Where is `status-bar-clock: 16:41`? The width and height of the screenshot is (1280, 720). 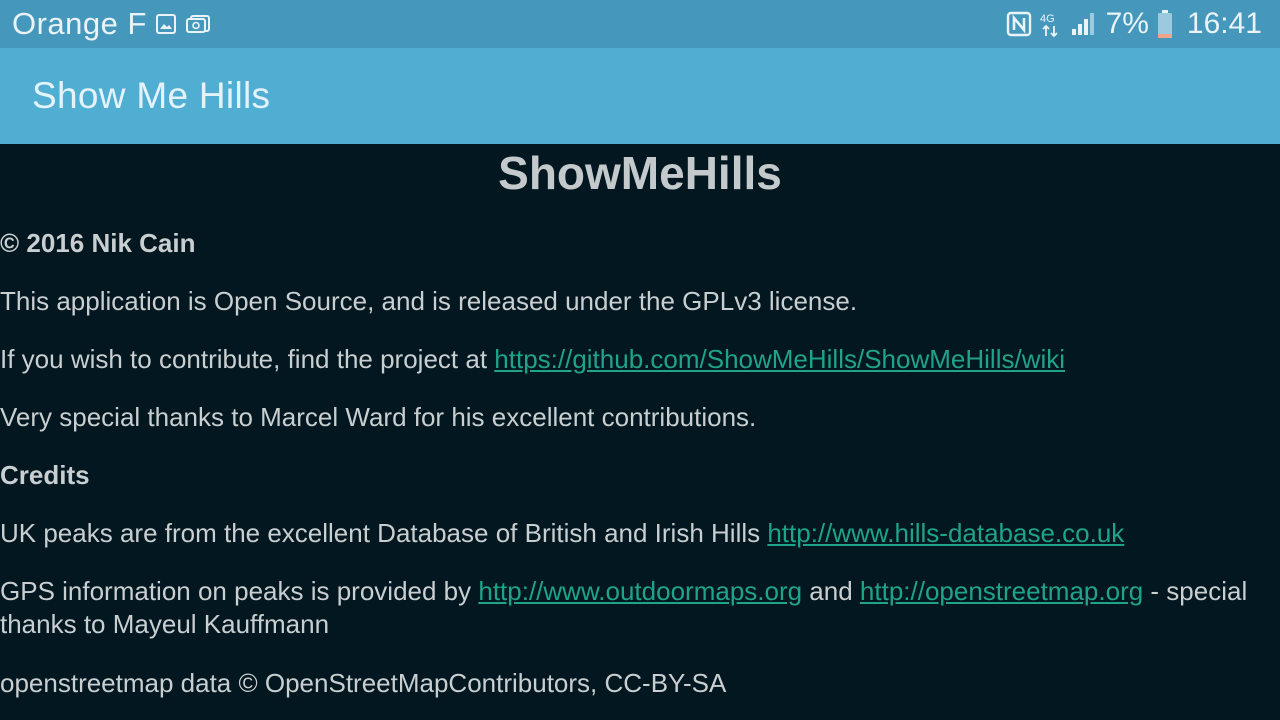 status-bar-clock: 16:41 is located at coordinates (1224, 23).